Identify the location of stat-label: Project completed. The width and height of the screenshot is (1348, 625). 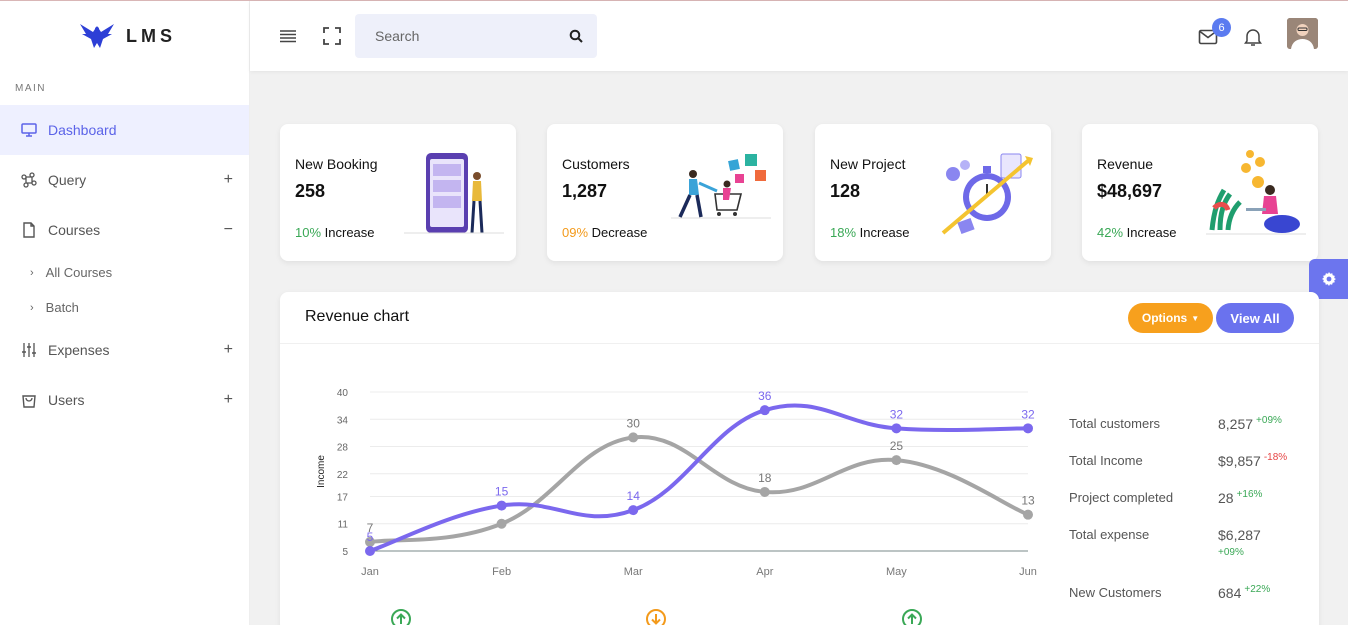
(1121, 497).